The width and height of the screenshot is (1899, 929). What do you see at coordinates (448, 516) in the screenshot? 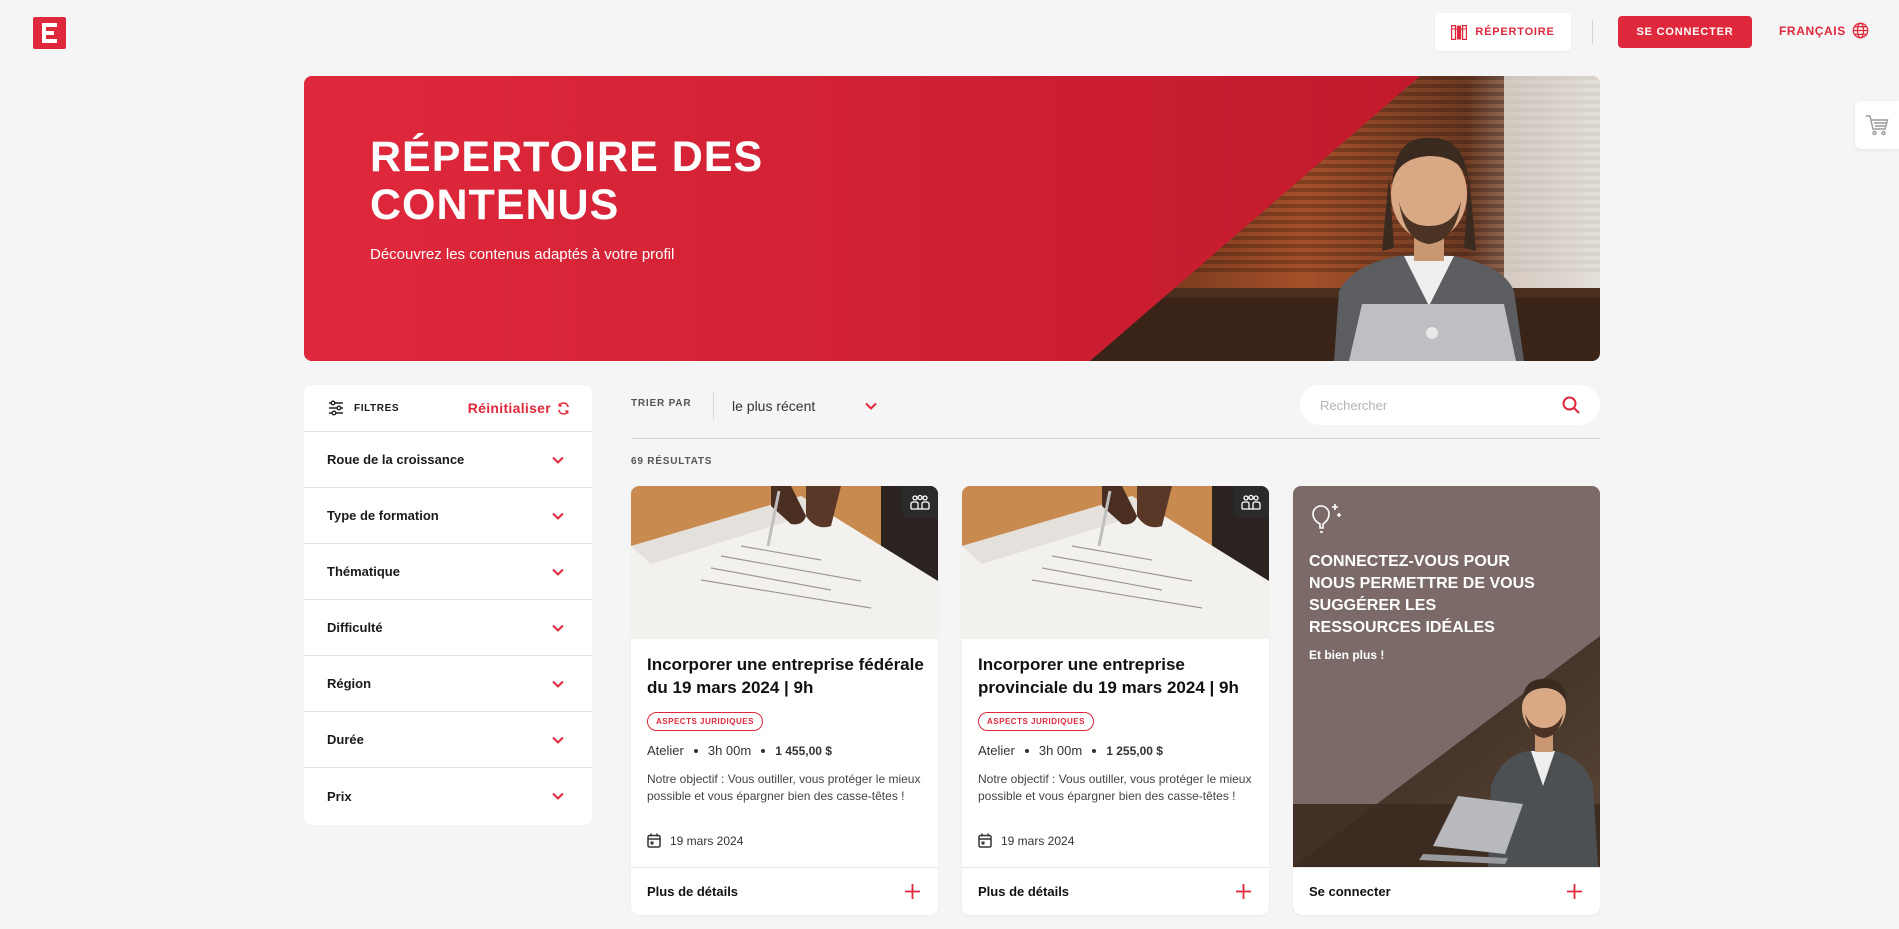
I see `filter-row: Type de formation` at bounding box center [448, 516].